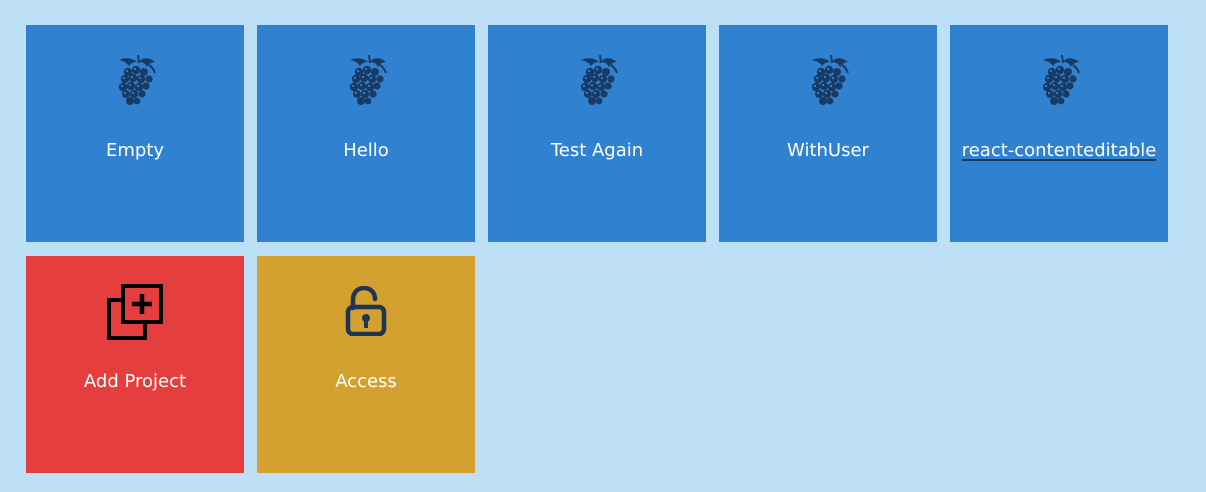 Image resolution: width=1206 pixels, height=492 pixels. I want to click on project-tile: Test Again, so click(597, 133).